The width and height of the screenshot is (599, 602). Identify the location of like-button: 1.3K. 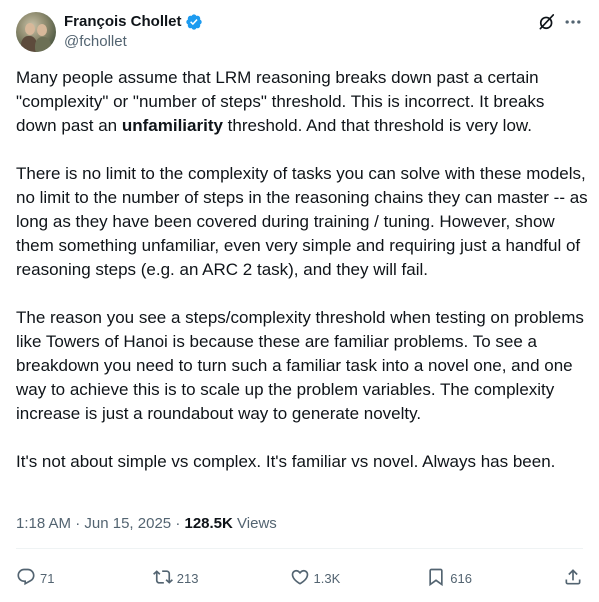
(320, 578).